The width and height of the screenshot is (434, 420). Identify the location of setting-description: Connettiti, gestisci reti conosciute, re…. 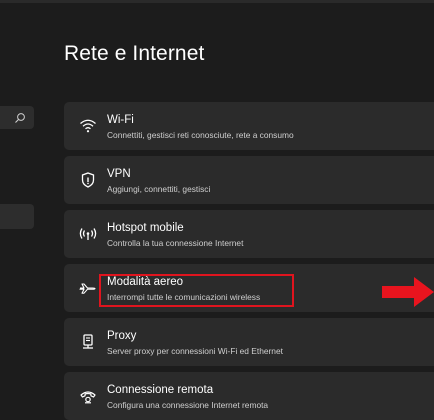
(200, 135).